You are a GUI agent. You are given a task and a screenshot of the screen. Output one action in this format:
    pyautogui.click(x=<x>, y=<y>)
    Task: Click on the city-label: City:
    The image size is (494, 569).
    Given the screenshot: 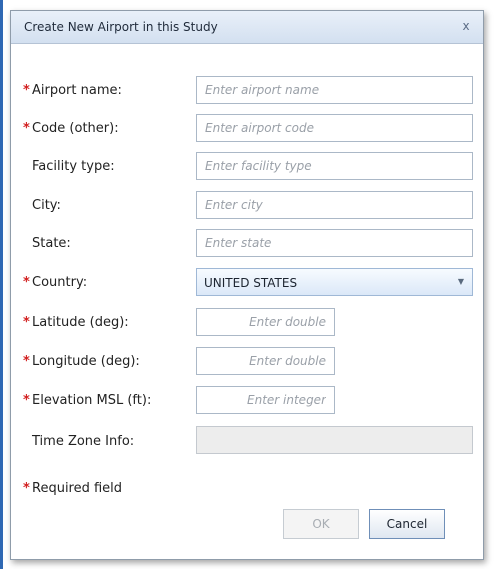 What is the action you would take?
    pyautogui.click(x=46, y=205)
    